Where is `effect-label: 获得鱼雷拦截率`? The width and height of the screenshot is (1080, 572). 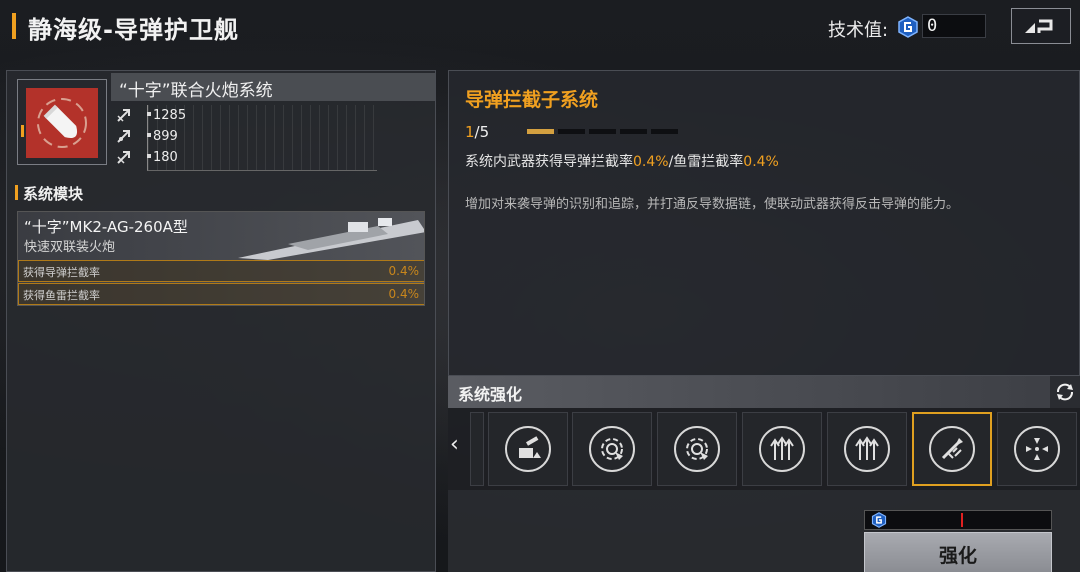
effect-label: 获得鱼雷拦截率 is located at coordinates (61, 295).